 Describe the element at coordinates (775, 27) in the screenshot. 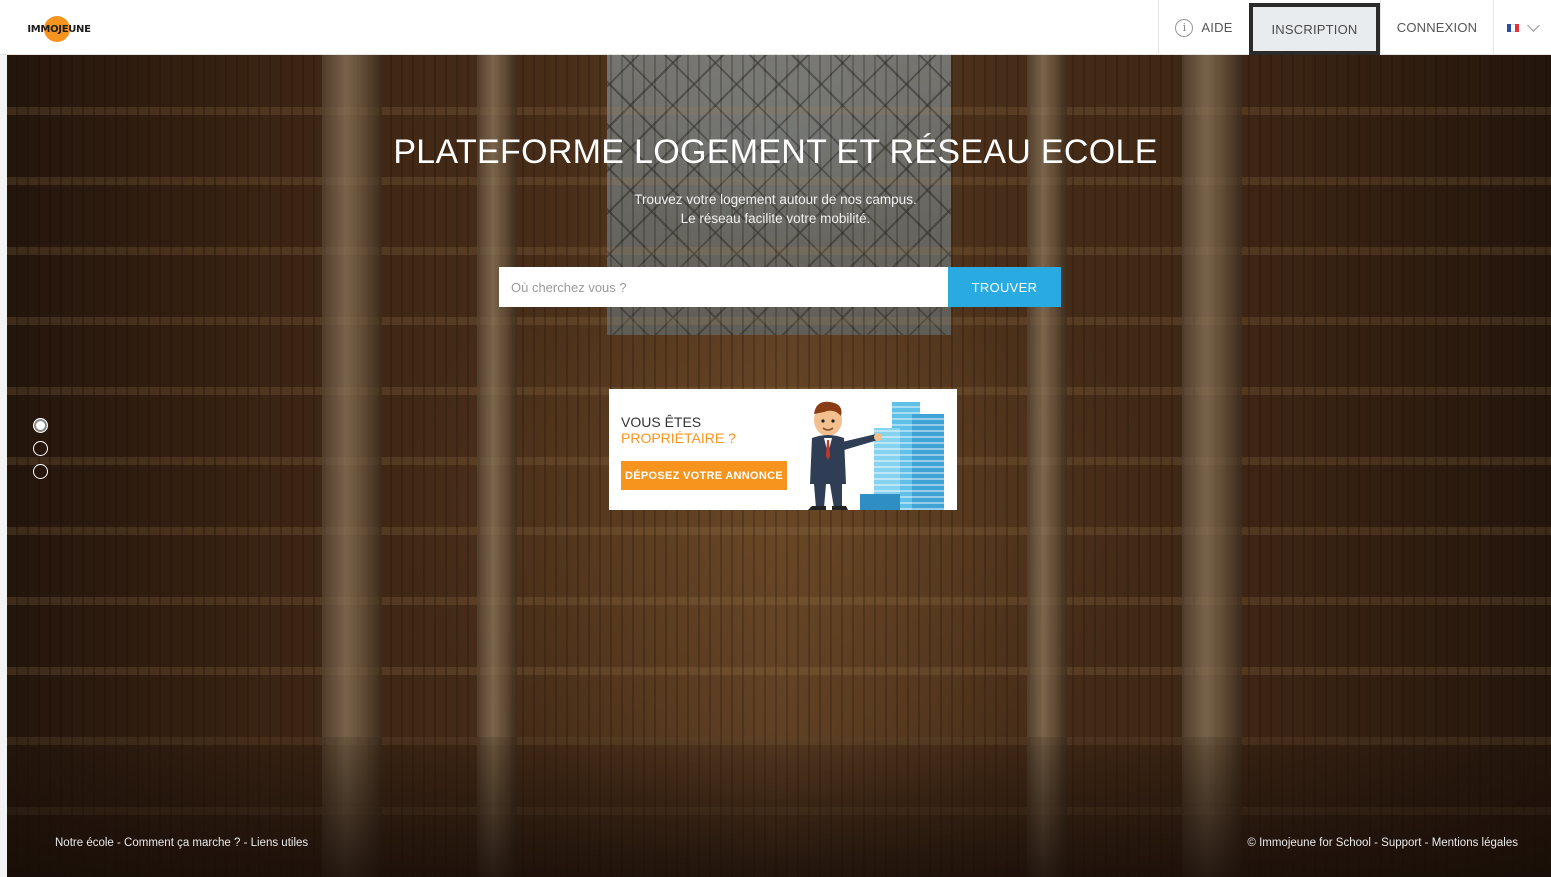

I see `top-header: IMMOJEUNE i AIDE INSCRIPTION CONNEXION` at that location.